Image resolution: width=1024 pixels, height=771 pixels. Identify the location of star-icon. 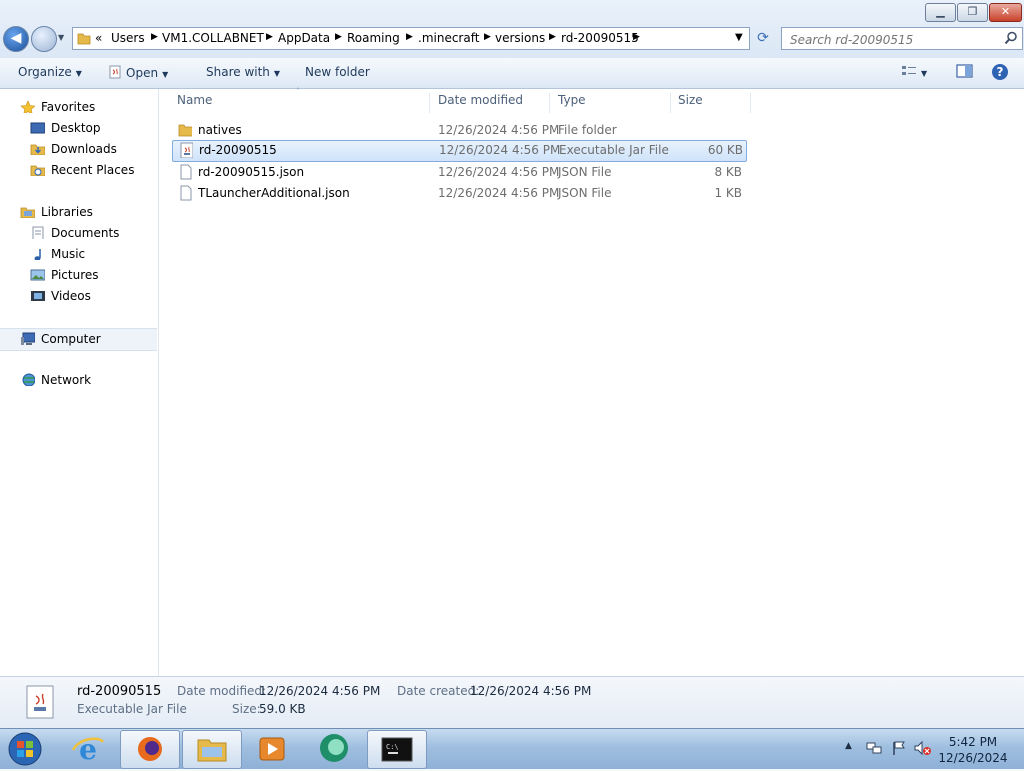
(27, 106).